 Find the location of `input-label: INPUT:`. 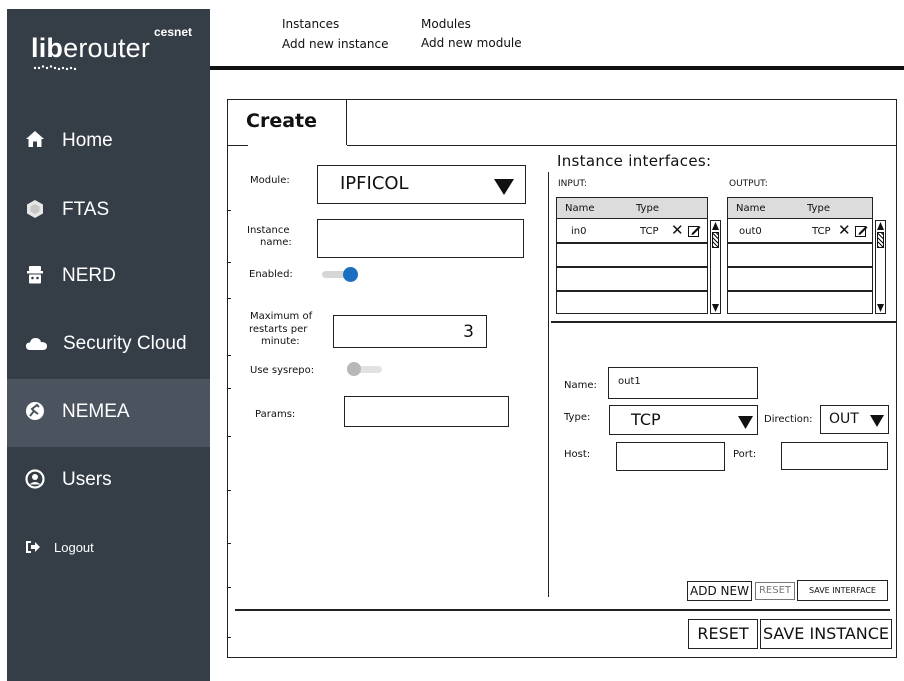

input-label: INPUT: is located at coordinates (572, 184).